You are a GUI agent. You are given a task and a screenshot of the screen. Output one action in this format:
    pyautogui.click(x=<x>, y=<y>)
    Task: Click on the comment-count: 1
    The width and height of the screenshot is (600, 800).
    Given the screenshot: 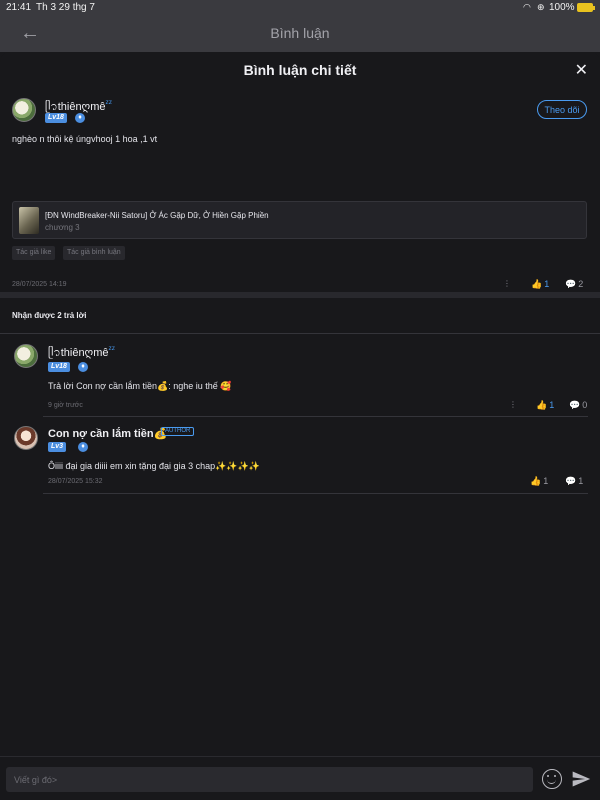 What is the action you would take?
    pyautogui.click(x=581, y=481)
    